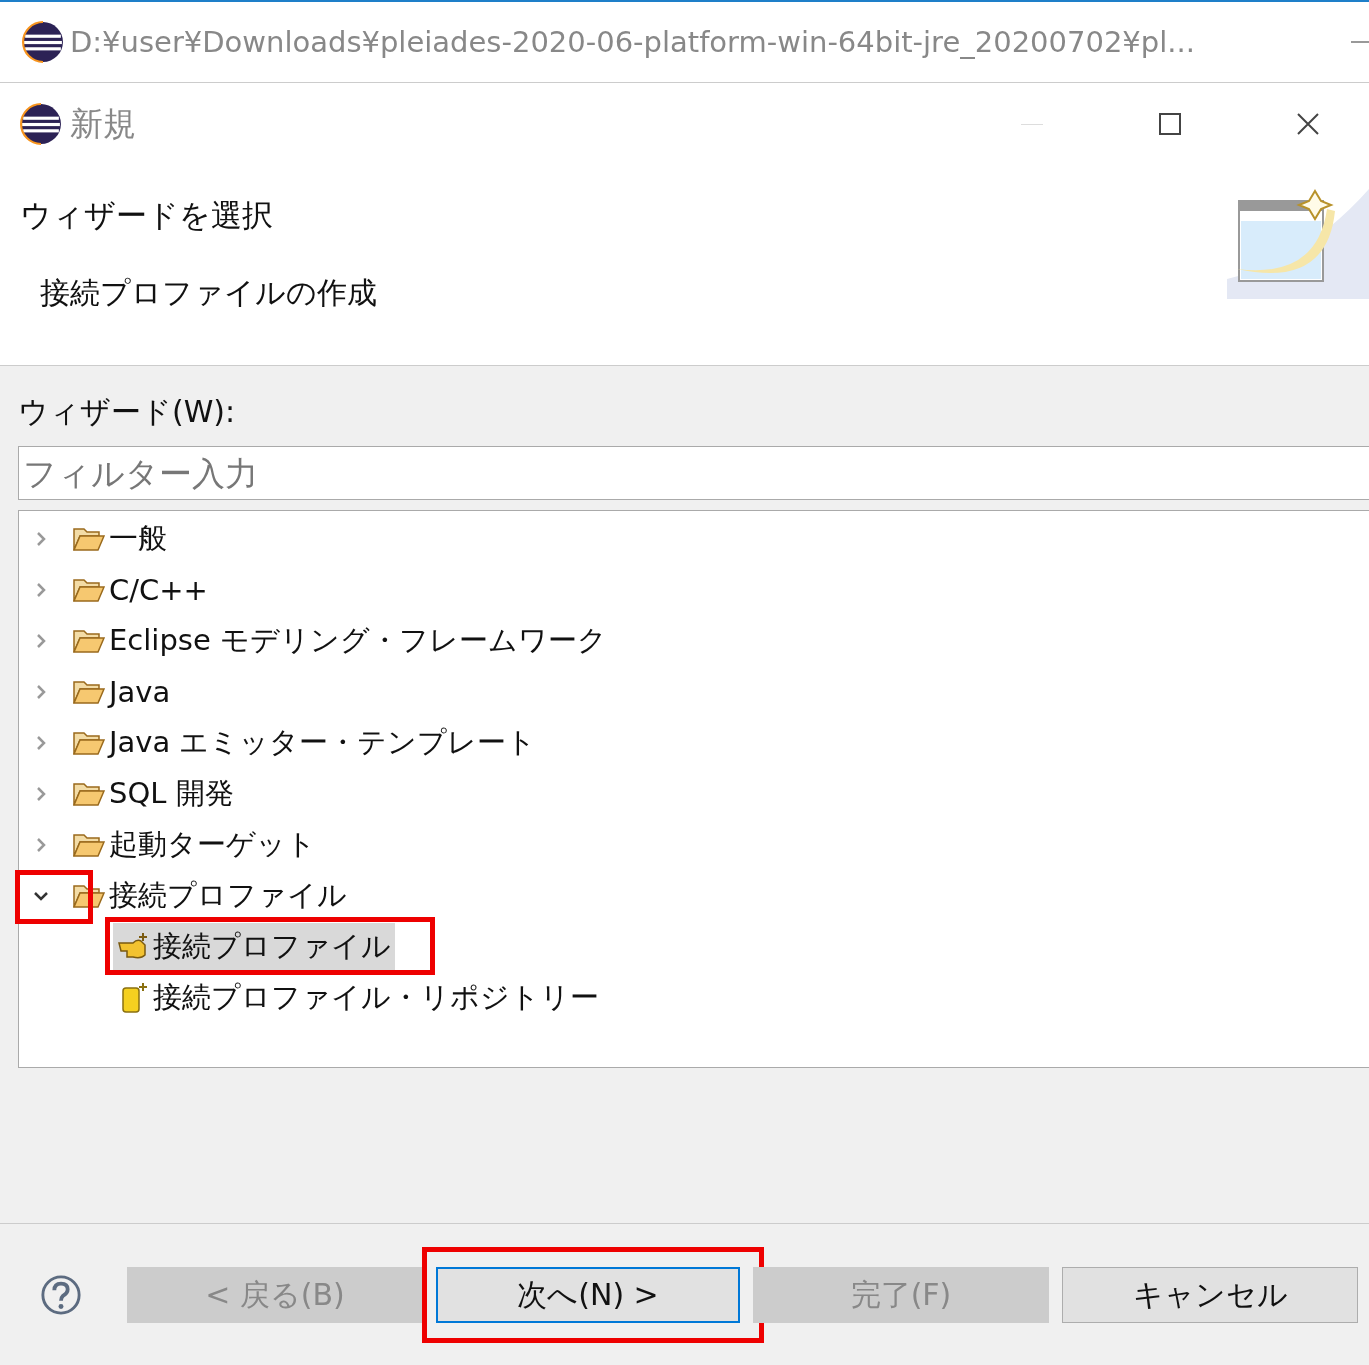 This screenshot has width=1369, height=1365. Describe the element at coordinates (103, 123) in the screenshot. I see `dialog-title: 新規` at that location.